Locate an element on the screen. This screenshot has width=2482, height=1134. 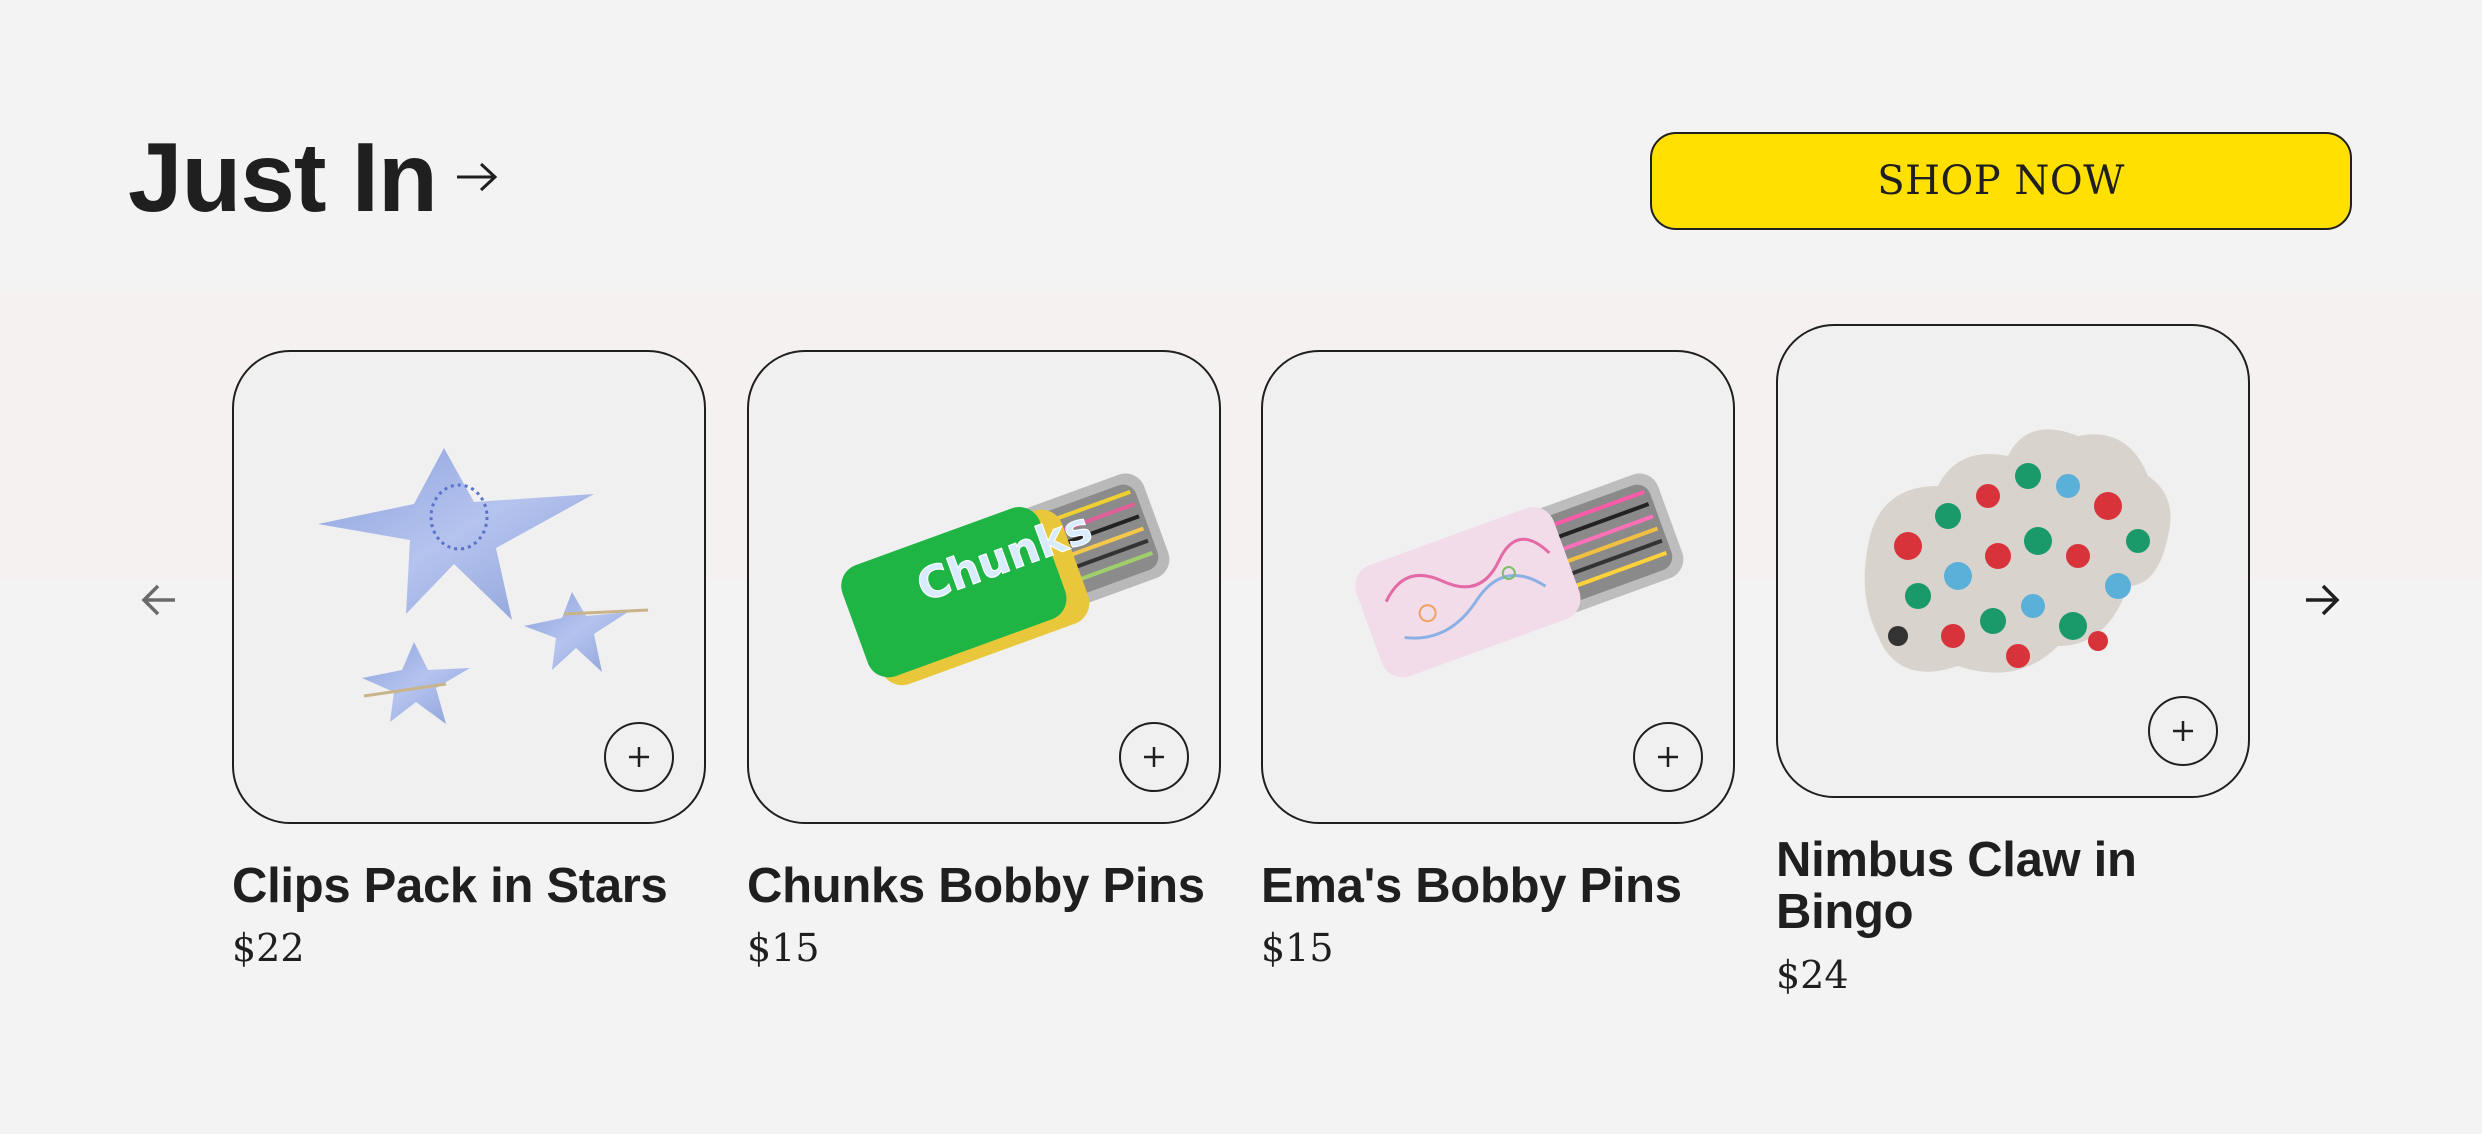
product-image-link: Chunks is located at coordinates (984, 587).